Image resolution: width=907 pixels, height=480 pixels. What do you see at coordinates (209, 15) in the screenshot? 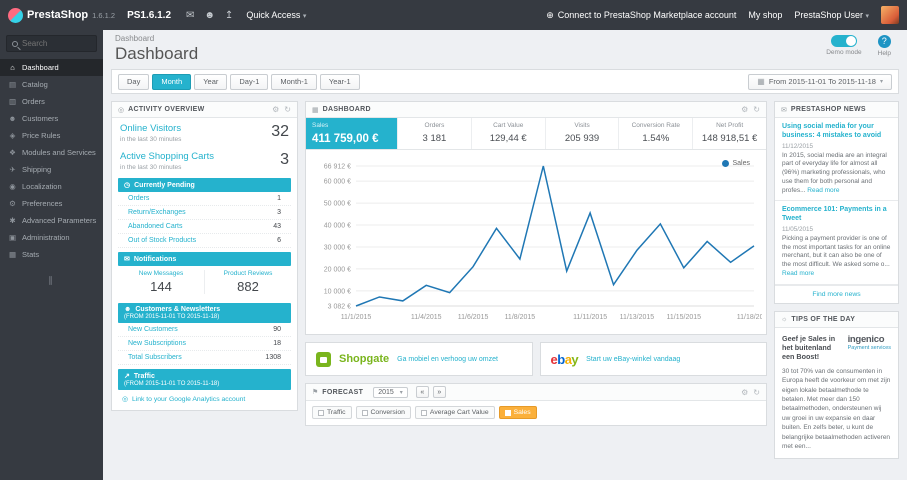
I see `profile-icon: ☻` at bounding box center [209, 15].